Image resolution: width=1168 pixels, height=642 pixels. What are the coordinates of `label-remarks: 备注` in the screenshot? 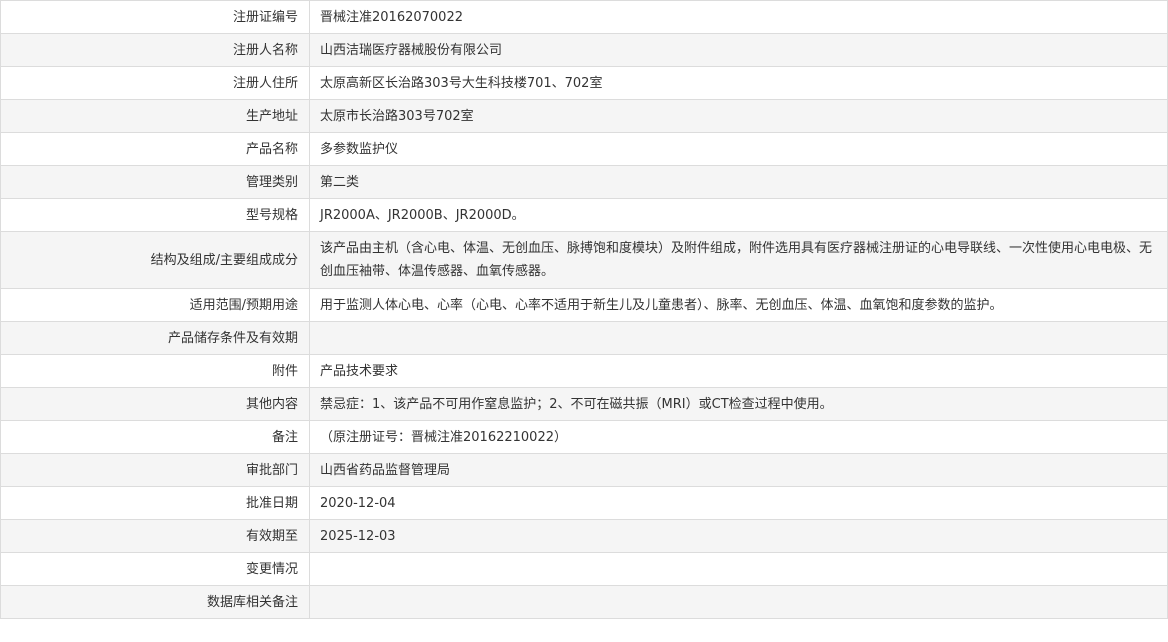 It's located at (155, 437).